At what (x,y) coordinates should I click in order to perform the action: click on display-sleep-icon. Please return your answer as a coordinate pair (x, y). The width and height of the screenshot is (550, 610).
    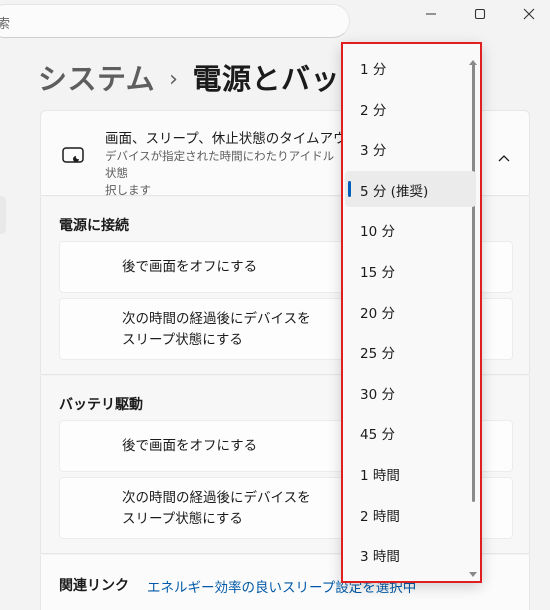
    Looking at the image, I should click on (73, 158).